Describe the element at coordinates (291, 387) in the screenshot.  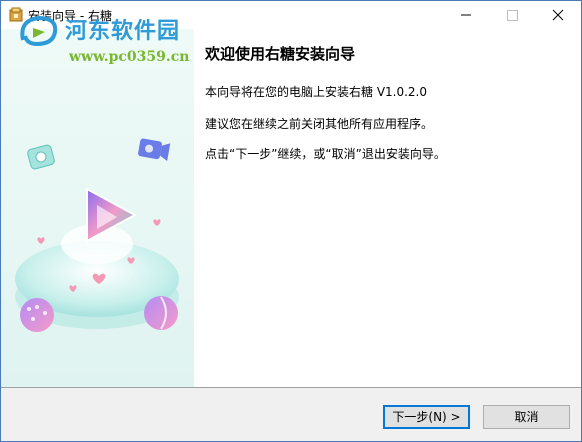
I see `footer-divider` at that location.